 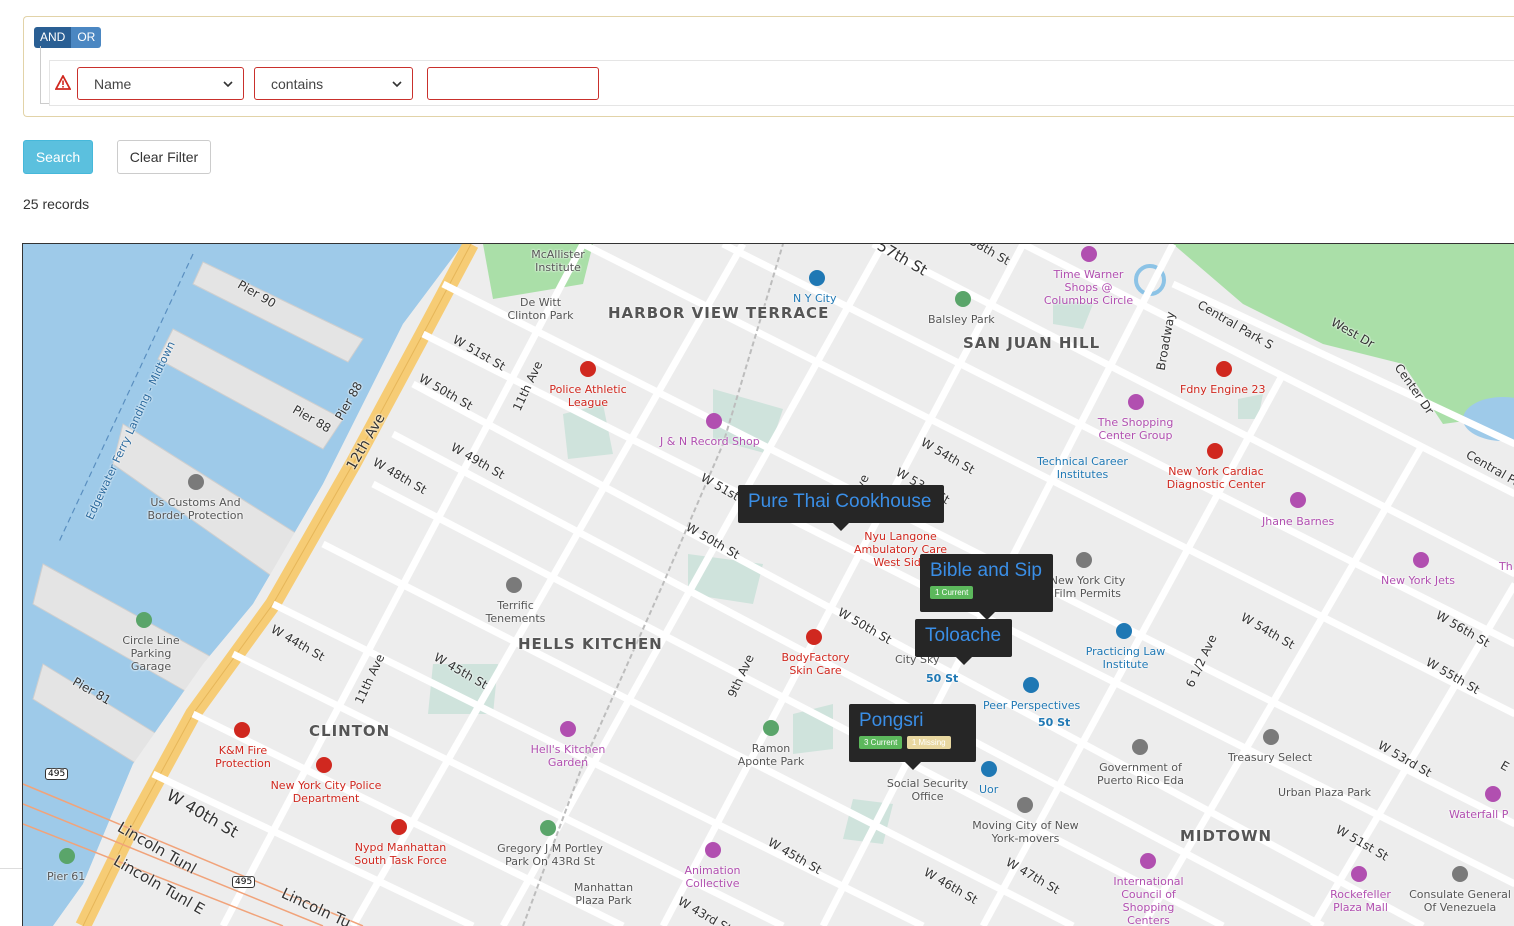 What do you see at coordinates (550, 855) in the screenshot?
I see `poi-label: Gregory J M Portley Park On 43Rd St` at bounding box center [550, 855].